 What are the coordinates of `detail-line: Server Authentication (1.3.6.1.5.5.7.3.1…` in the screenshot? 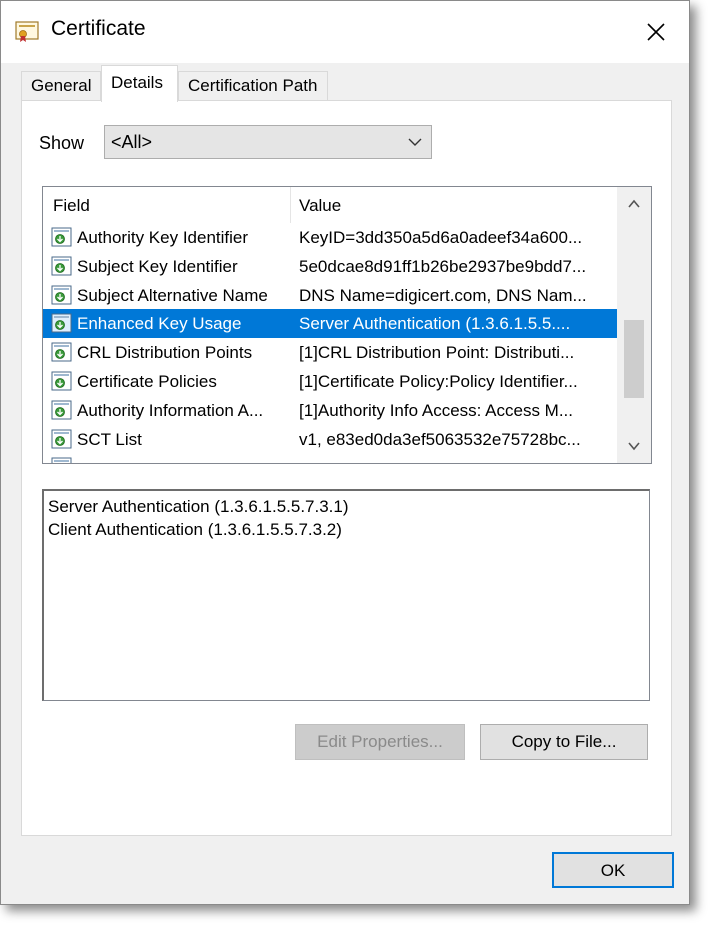 It's located at (198, 506).